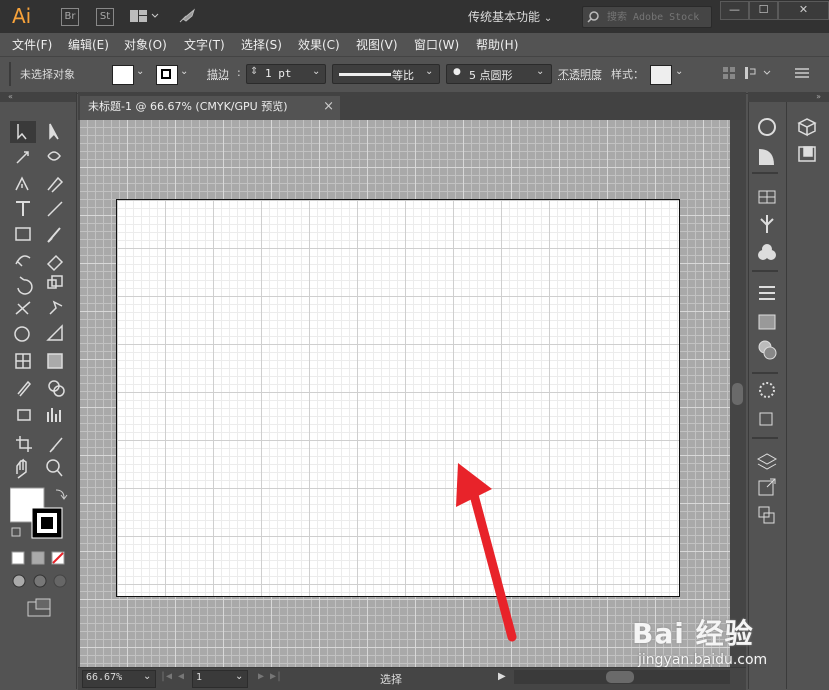 The height and width of the screenshot is (690, 829). What do you see at coordinates (188, 106) in the screenshot?
I see `document-tab-title: 未标题-1 @ 66.67% (CMYK/GPU 预览)` at bounding box center [188, 106].